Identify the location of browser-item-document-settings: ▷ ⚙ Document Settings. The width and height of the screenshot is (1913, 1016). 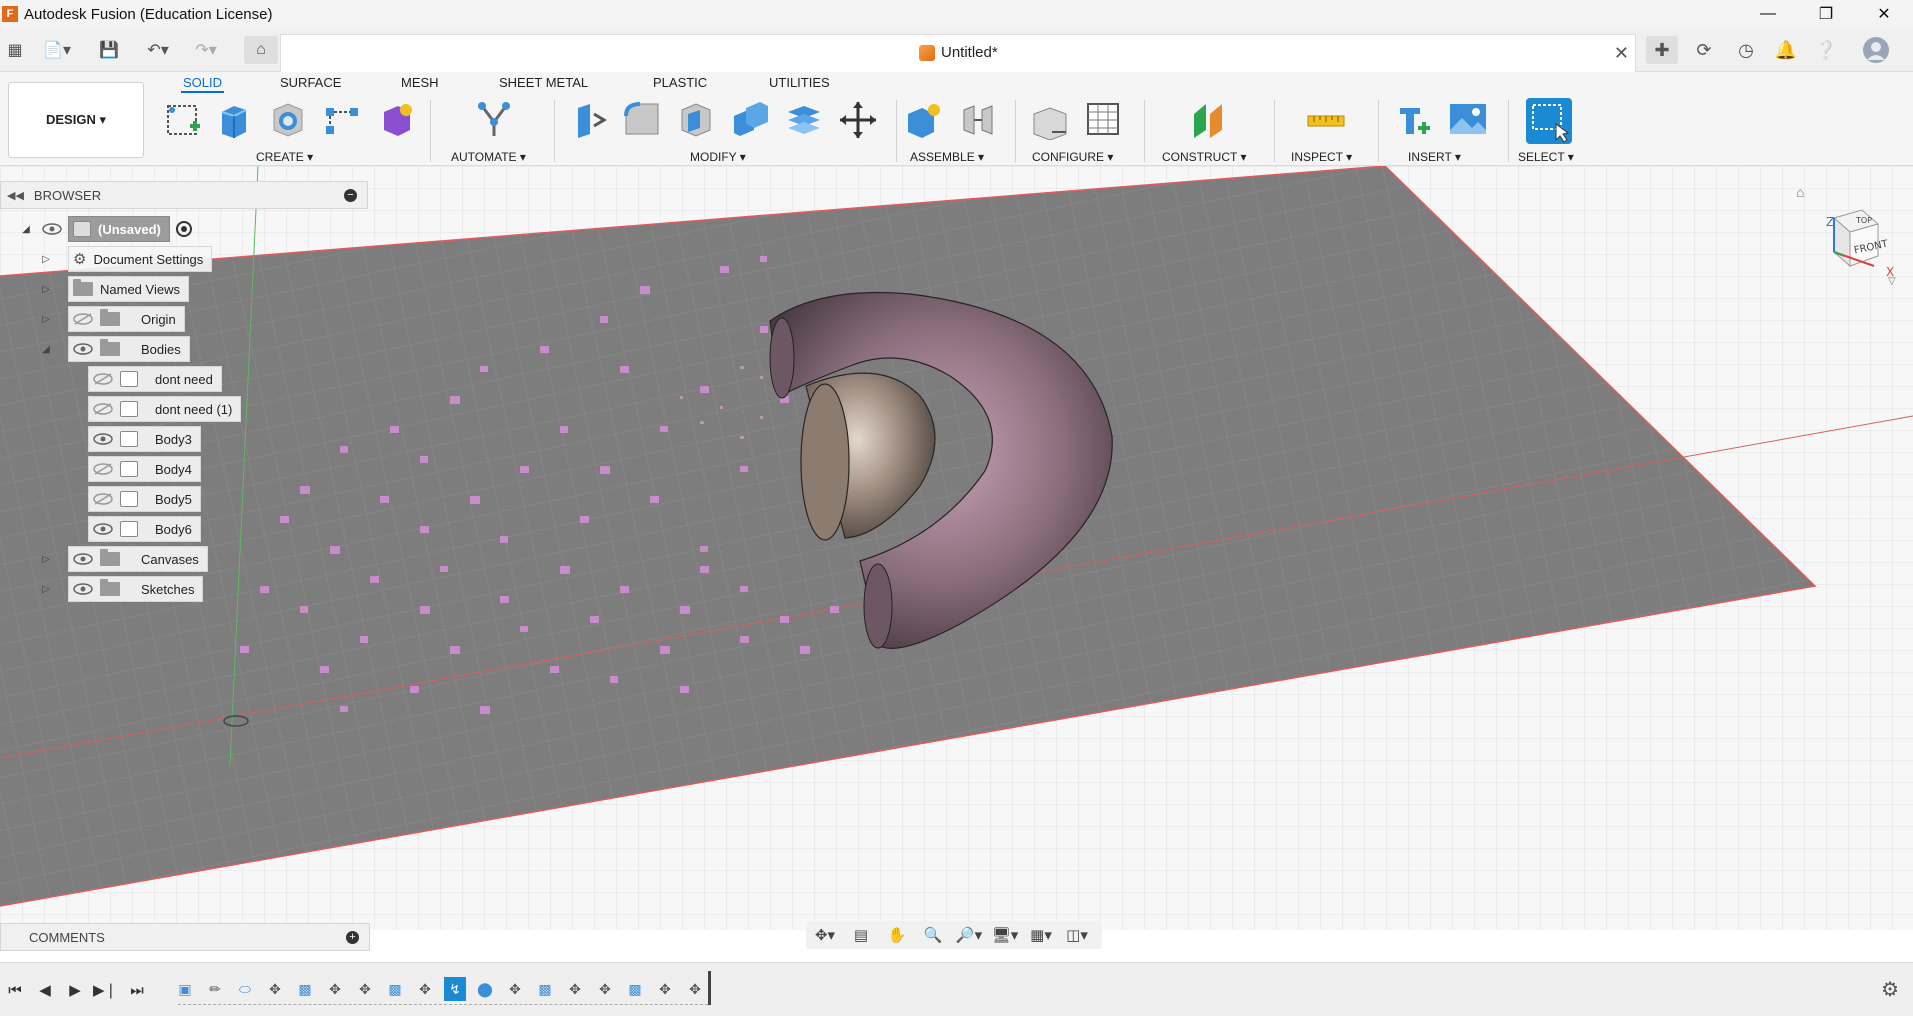
(126, 259).